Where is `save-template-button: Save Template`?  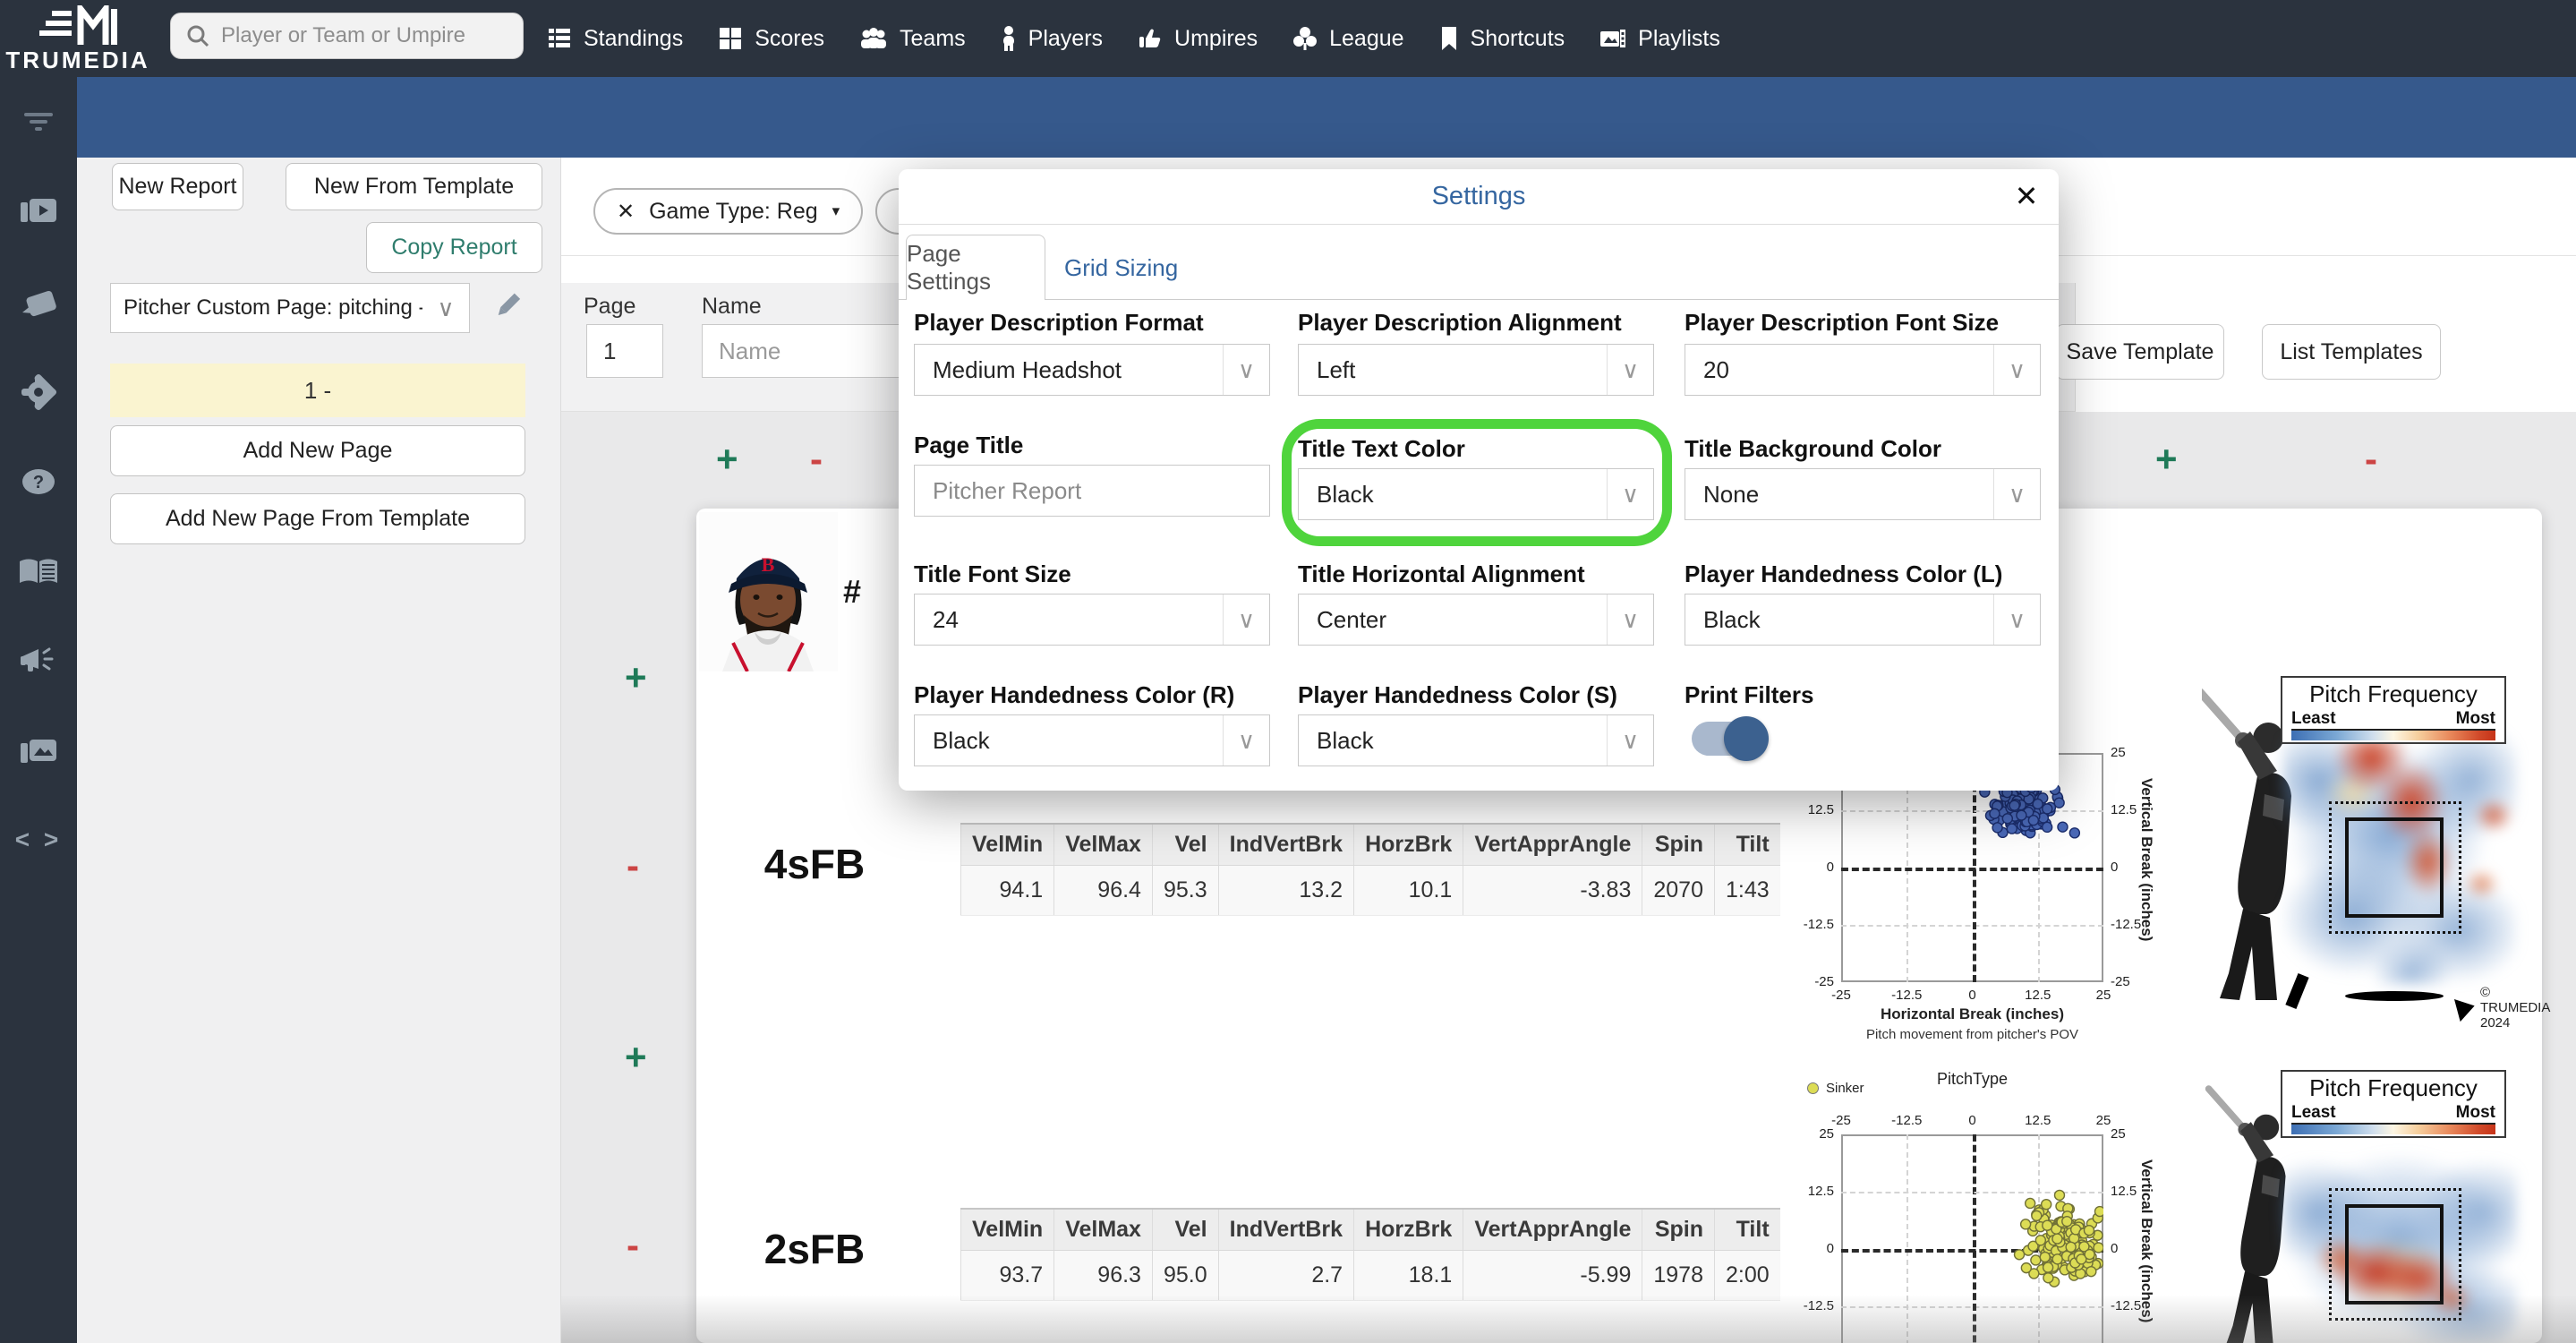 save-template-button: Save Template is located at coordinates (2140, 352).